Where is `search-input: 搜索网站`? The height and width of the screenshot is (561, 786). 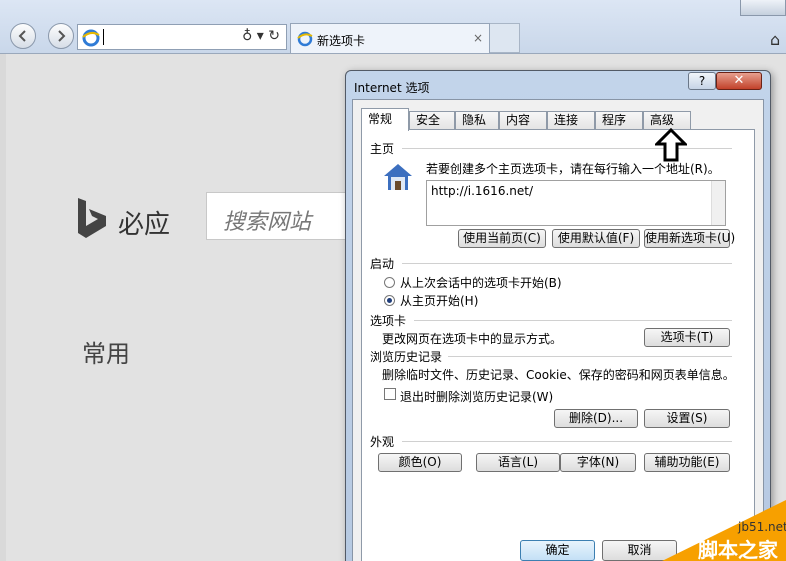 search-input: 搜索网站 is located at coordinates (286, 216).